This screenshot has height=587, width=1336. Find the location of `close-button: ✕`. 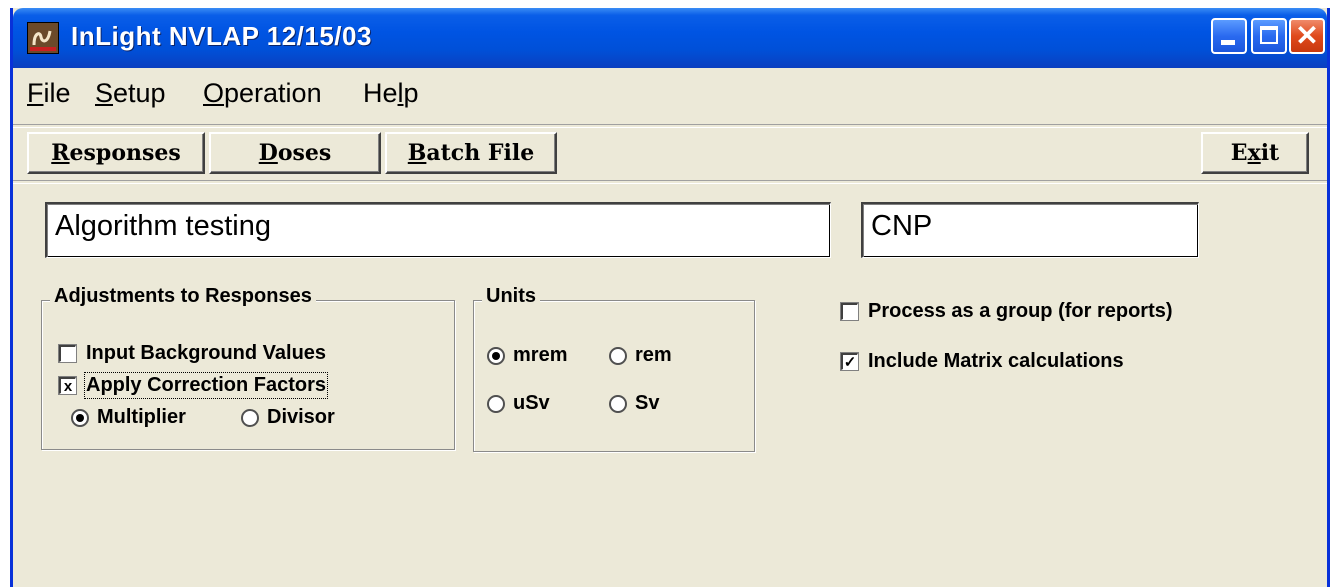

close-button: ✕ is located at coordinates (1307, 36).